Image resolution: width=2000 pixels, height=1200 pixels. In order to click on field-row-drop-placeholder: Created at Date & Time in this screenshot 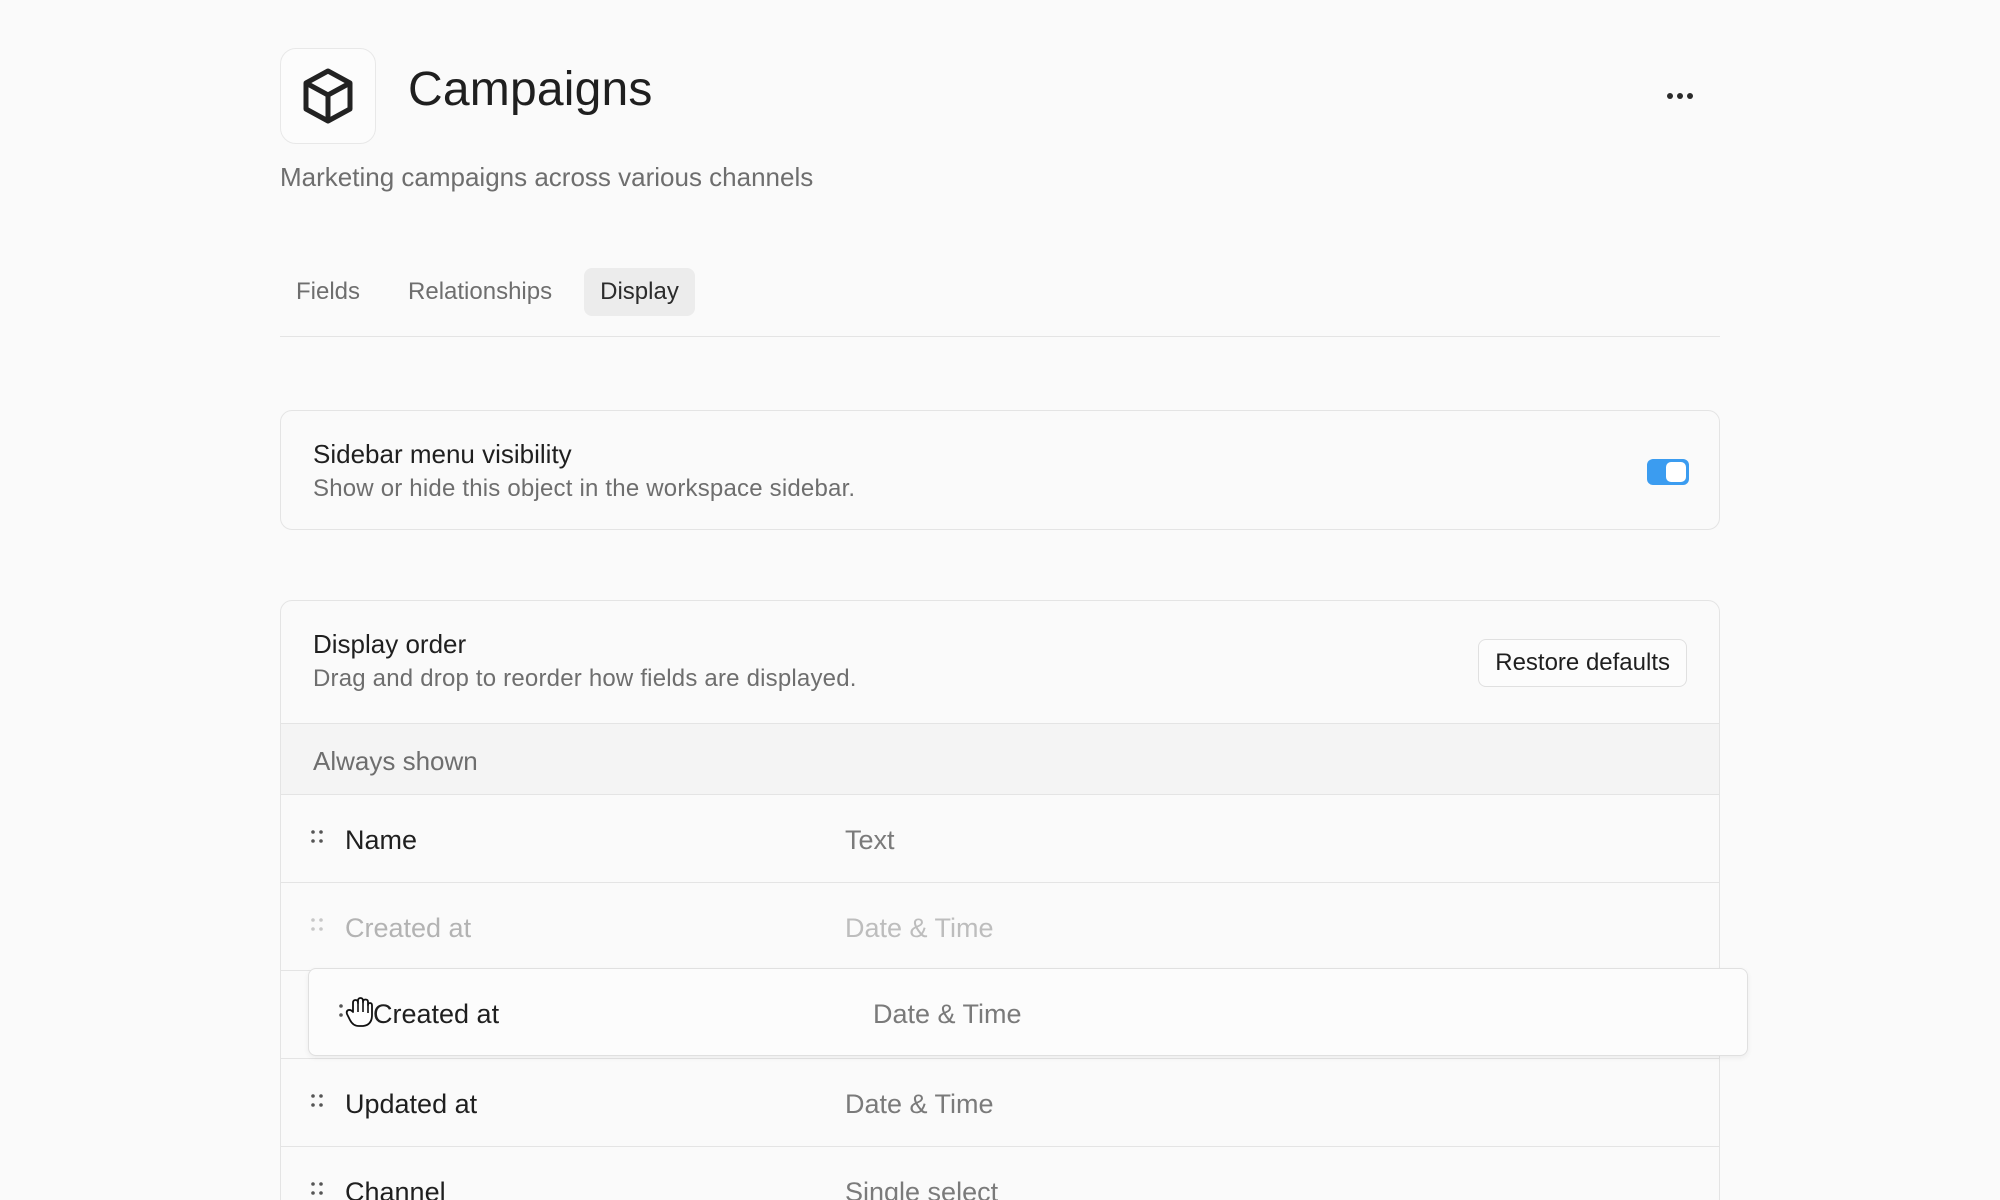, I will do `click(1000, 927)`.